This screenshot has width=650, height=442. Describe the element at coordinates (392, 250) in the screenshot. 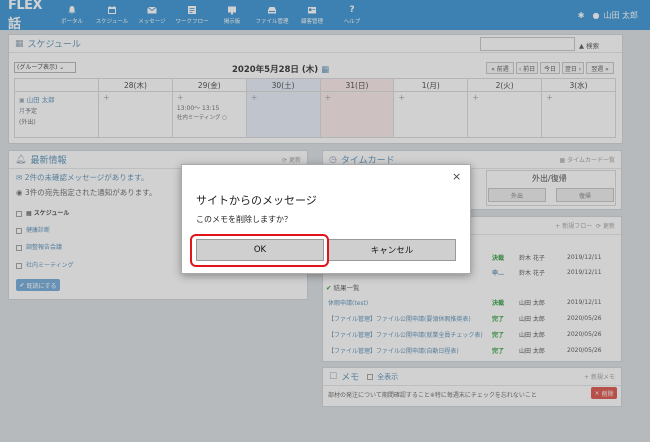

I see `cancel-button: キャンセル` at that location.